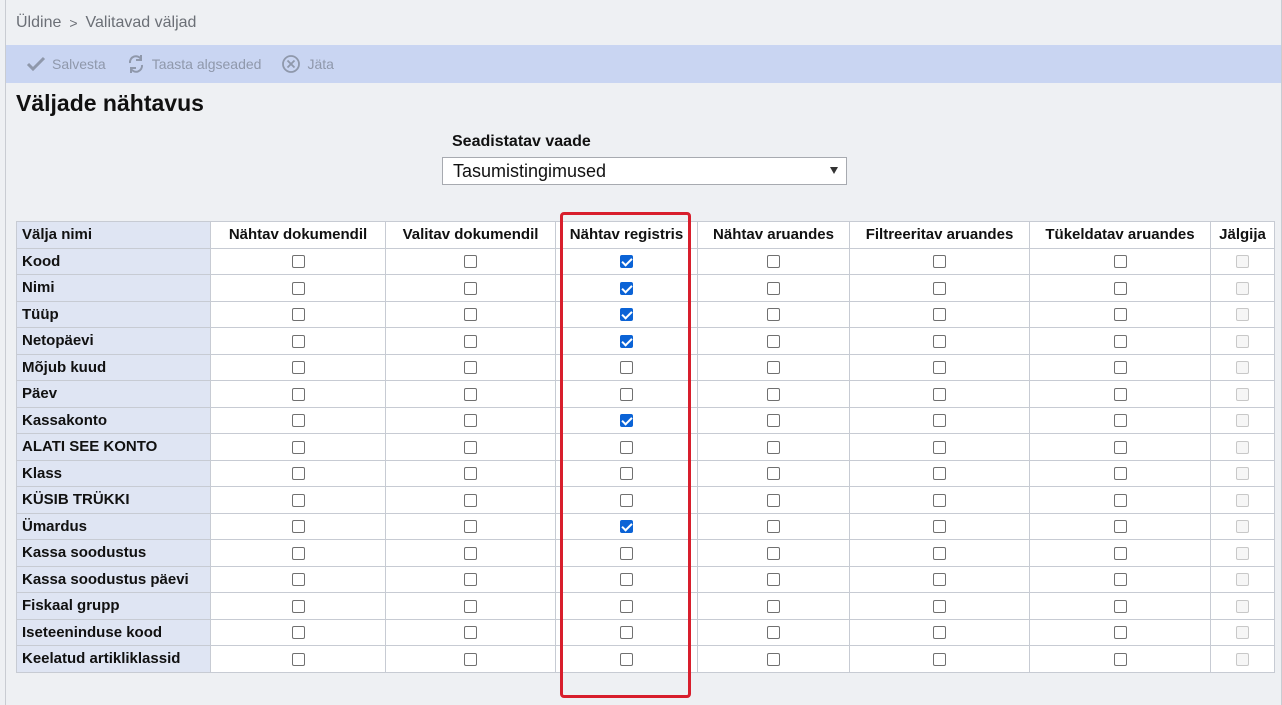 This screenshot has height=705, width=1282. What do you see at coordinates (66, 64) in the screenshot?
I see `save-button: Salvesta` at bounding box center [66, 64].